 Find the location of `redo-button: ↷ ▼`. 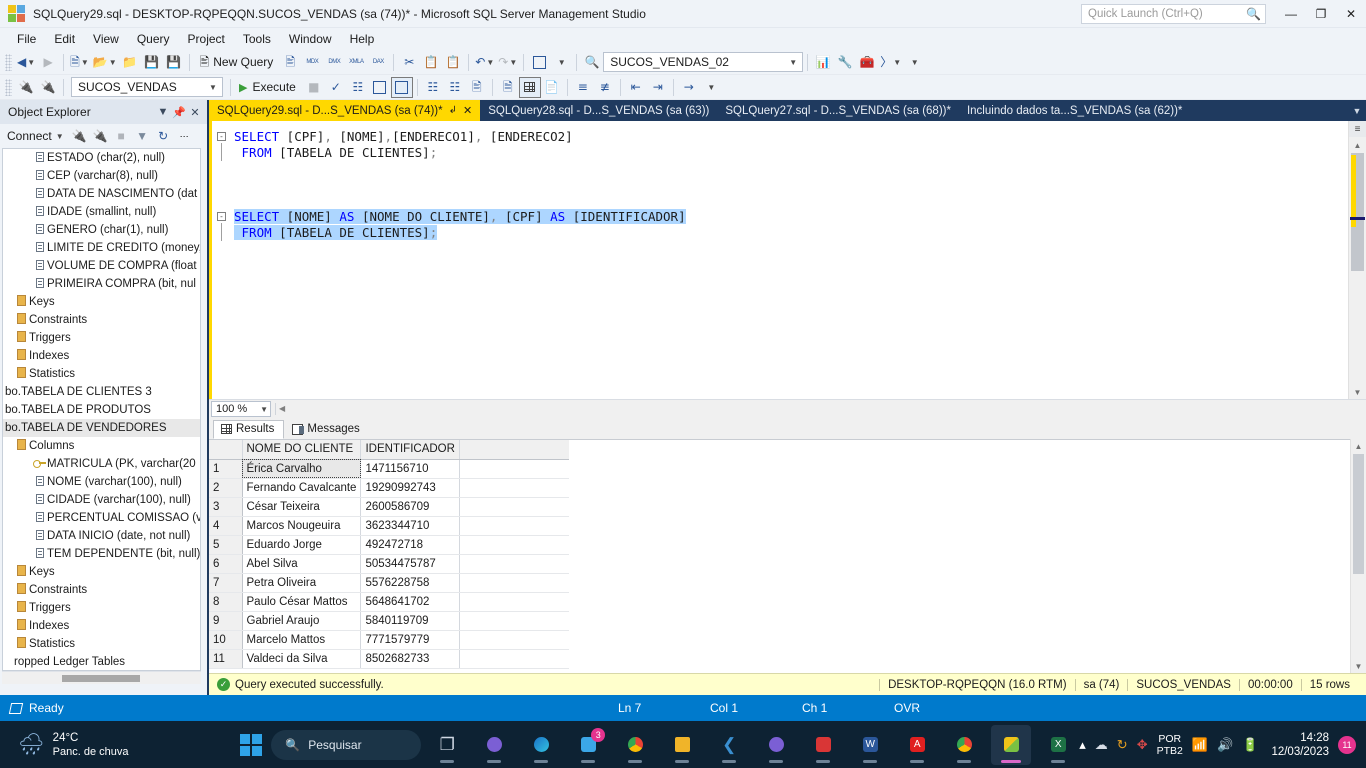

redo-button: ↷ ▼ is located at coordinates (507, 62).